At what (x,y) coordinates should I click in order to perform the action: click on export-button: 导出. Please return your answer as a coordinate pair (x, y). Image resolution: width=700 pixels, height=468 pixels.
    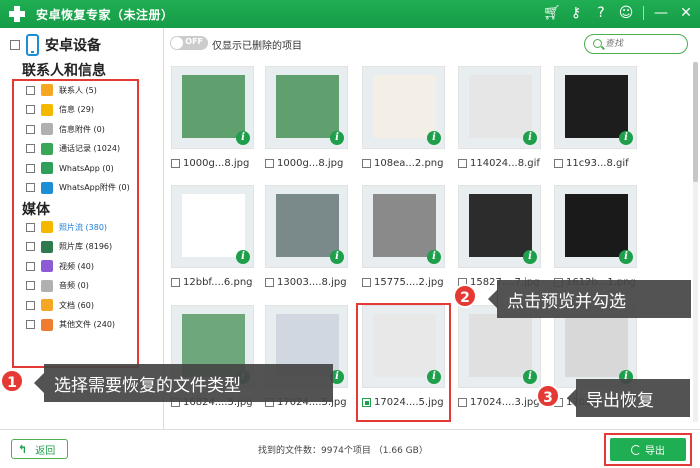
    Looking at the image, I should click on (648, 449).